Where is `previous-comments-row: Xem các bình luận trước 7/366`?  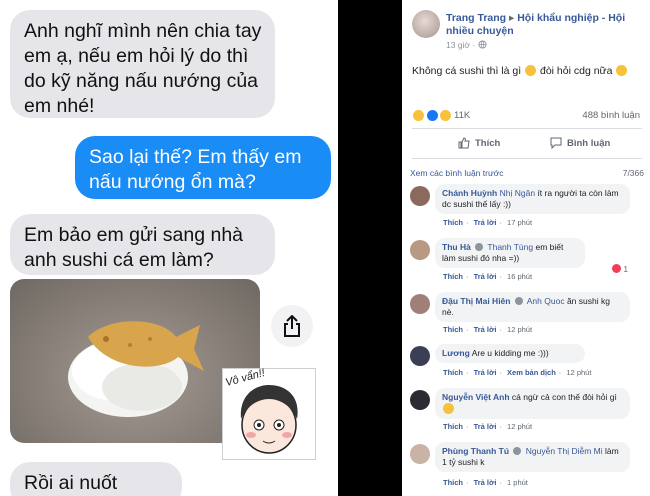 previous-comments-row: Xem các bình luận trước 7/366 is located at coordinates (528, 173).